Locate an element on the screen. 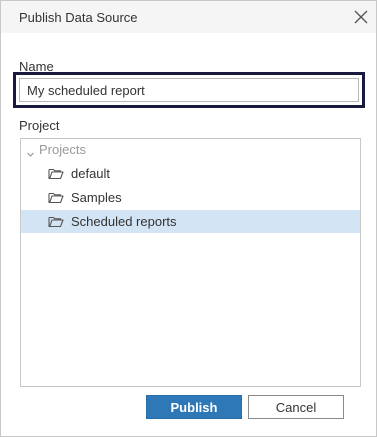 The width and height of the screenshot is (377, 437). dialog-title: Publish Data Source is located at coordinates (78, 17).